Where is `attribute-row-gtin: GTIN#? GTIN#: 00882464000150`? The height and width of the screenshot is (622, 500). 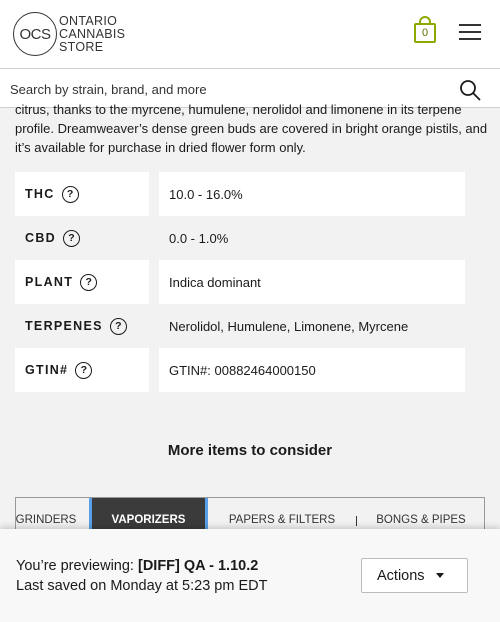 attribute-row-gtin: GTIN#? GTIN#: 00882464000150 is located at coordinates (240, 370).